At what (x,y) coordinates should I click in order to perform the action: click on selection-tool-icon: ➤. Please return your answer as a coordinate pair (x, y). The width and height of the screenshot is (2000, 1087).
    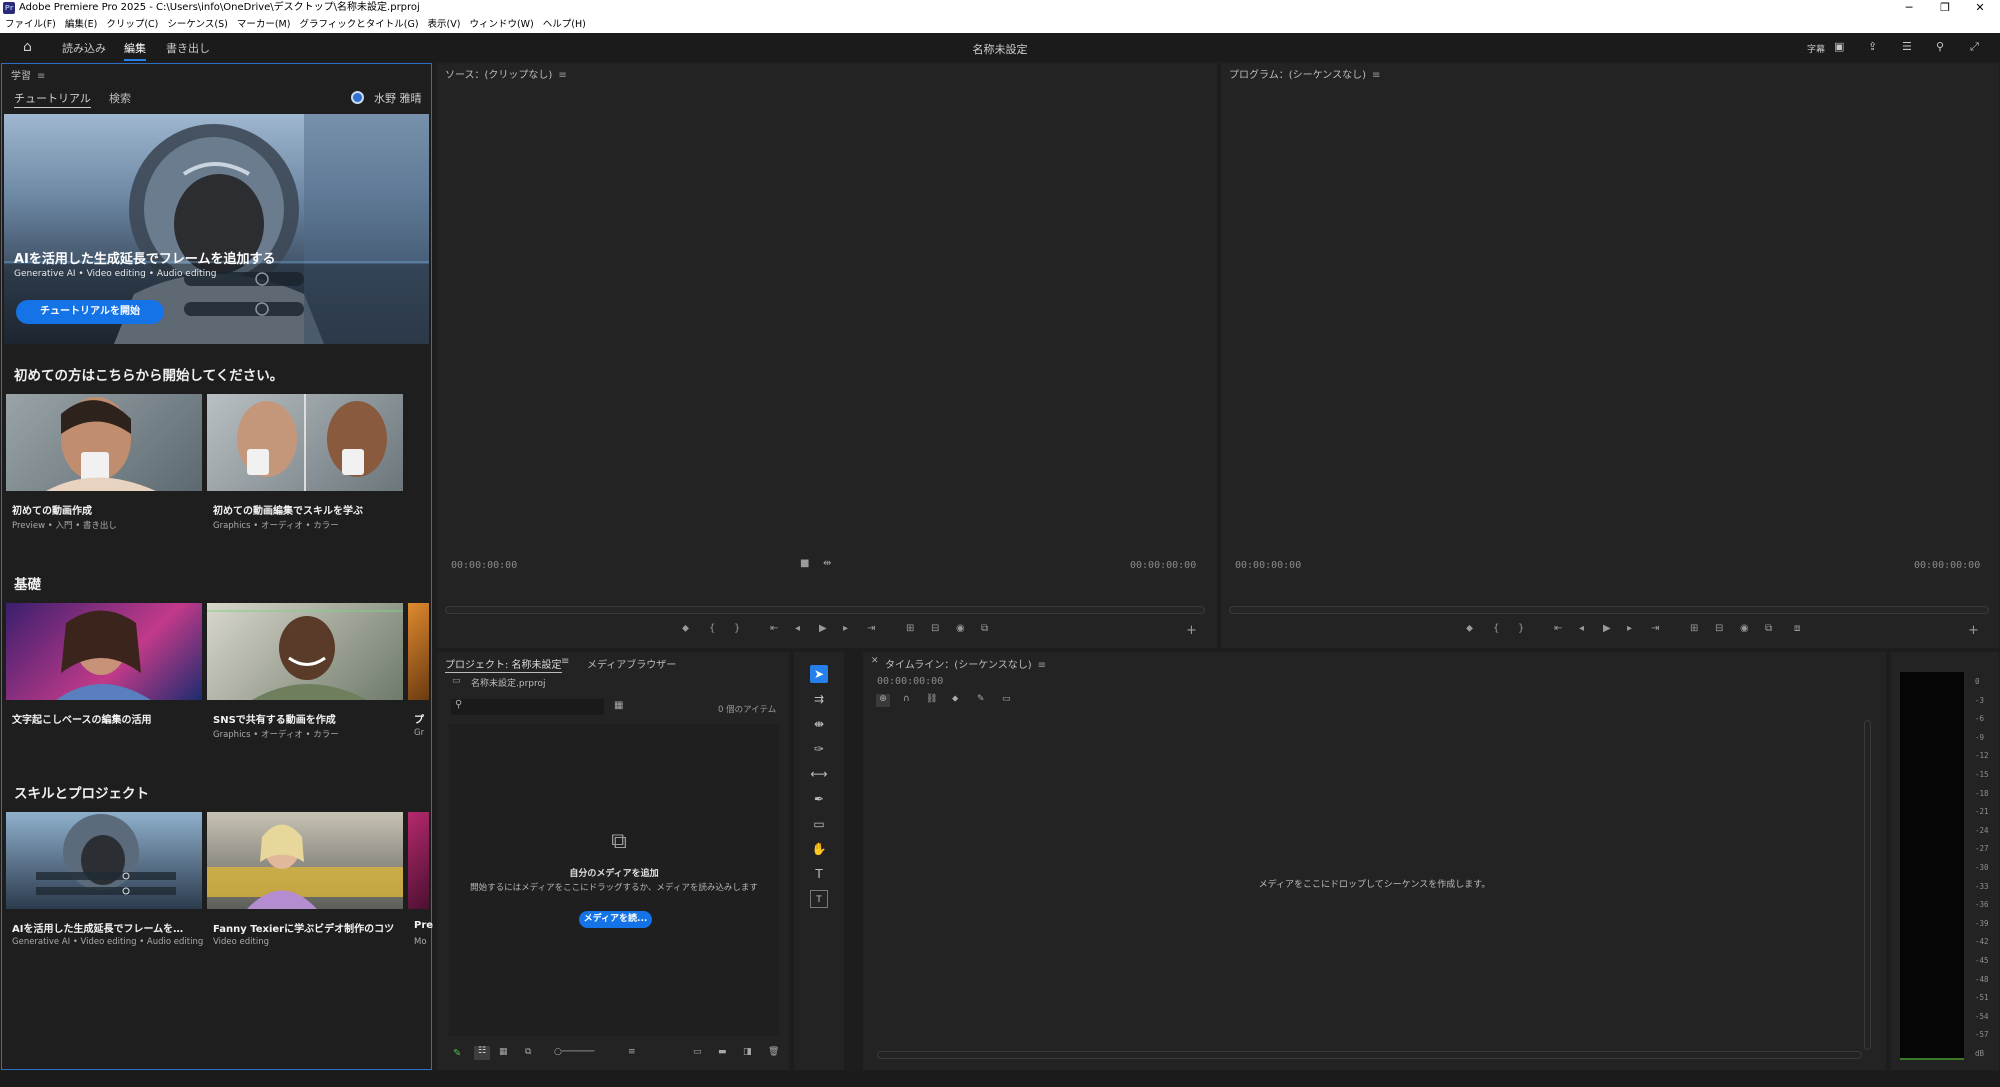
    Looking at the image, I should click on (819, 674).